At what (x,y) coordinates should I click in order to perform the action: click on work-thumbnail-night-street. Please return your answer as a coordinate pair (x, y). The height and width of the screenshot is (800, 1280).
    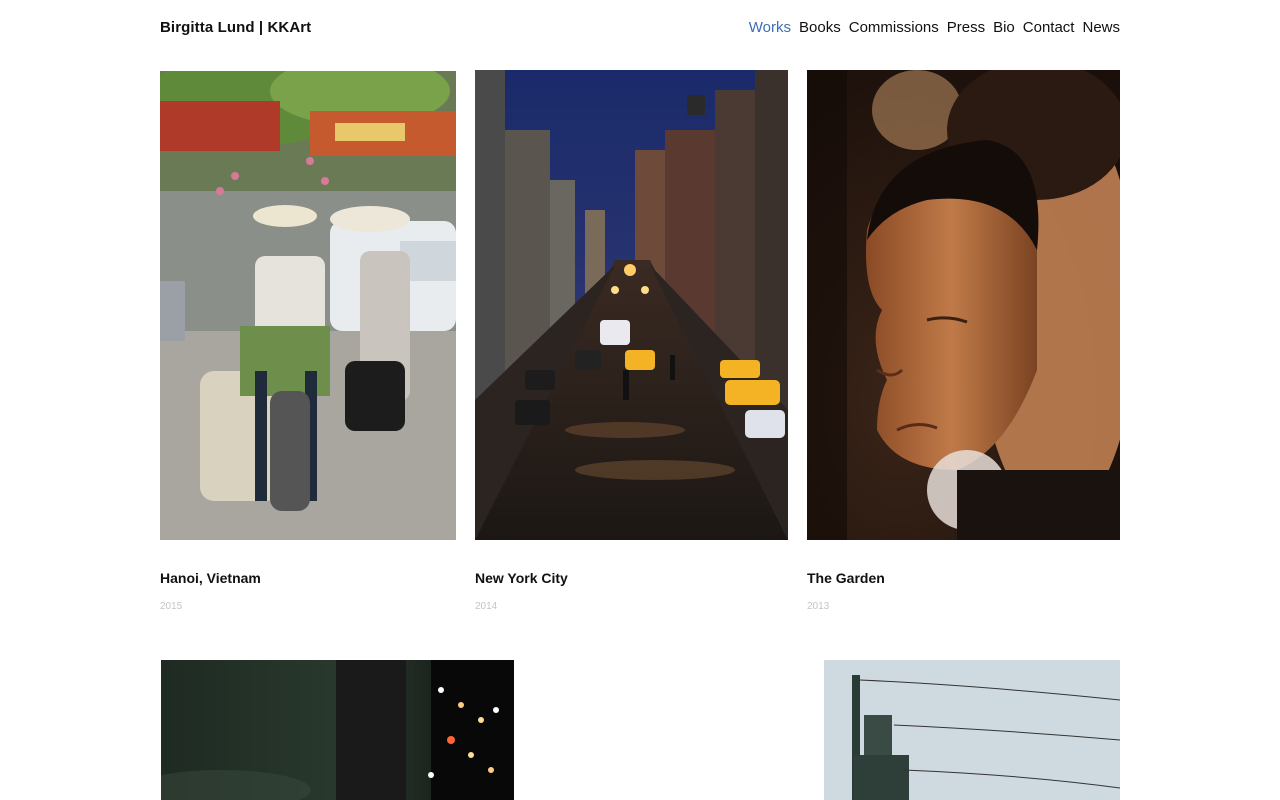
    Looking at the image, I should click on (337, 730).